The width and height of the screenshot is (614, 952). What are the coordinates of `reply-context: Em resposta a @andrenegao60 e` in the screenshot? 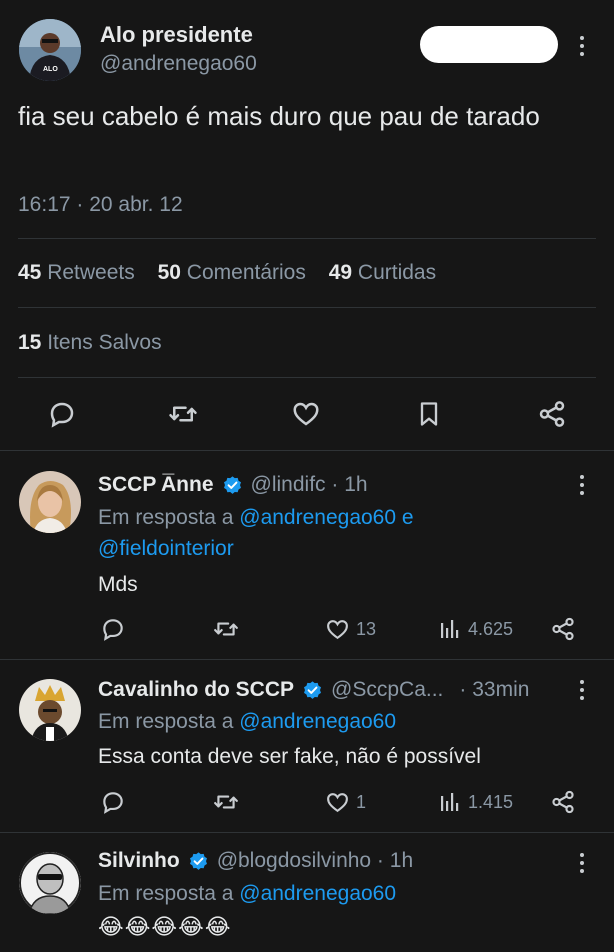 It's located at (256, 518).